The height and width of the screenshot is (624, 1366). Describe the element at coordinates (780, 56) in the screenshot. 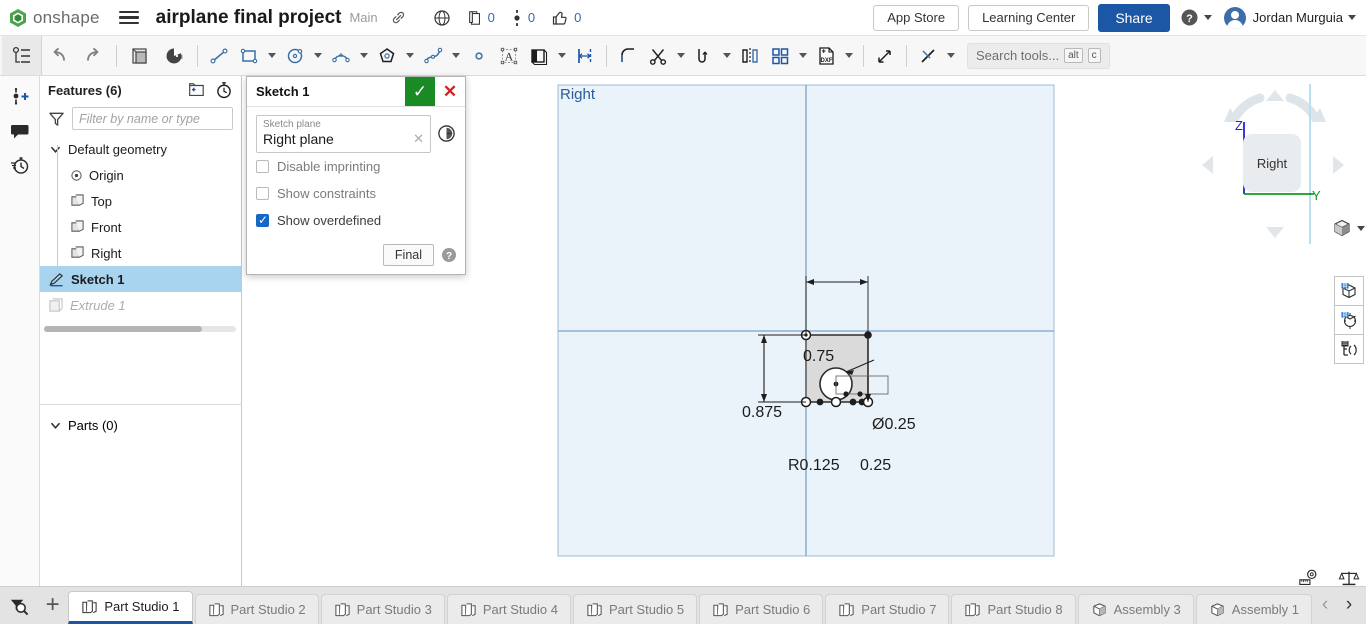

I see `pattern-tool-icon` at that location.